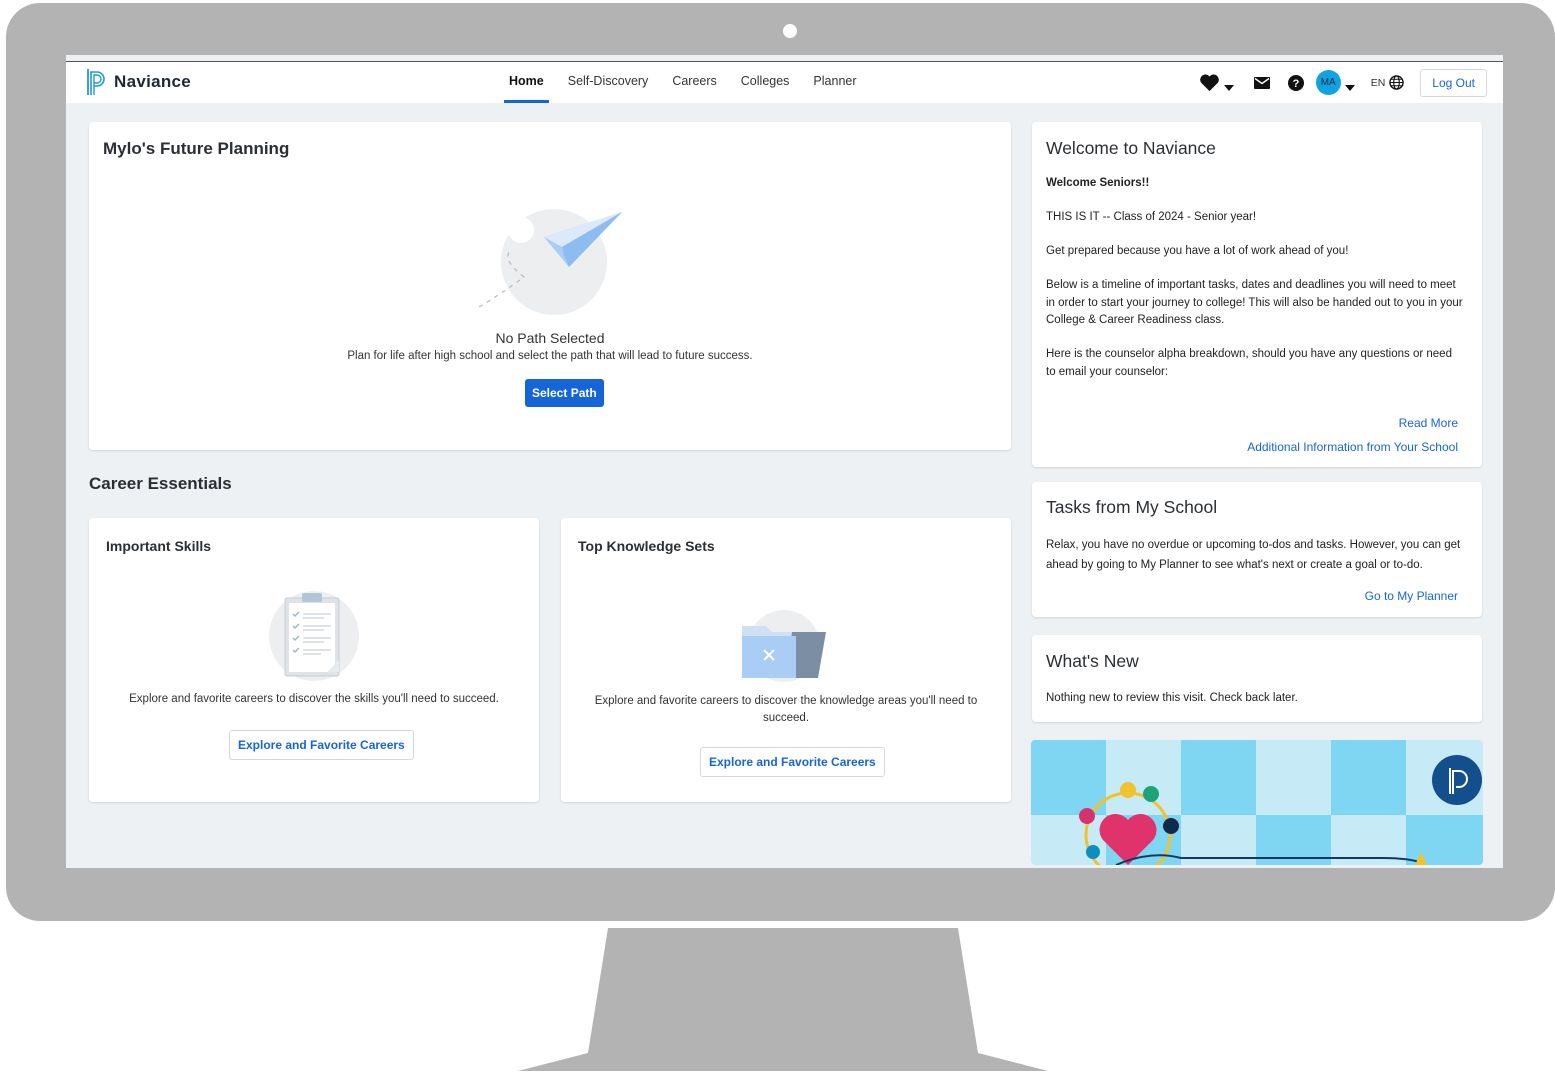  What do you see at coordinates (550, 338) in the screenshot?
I see `empty-state-title: No Path Selected` at bounding box center [550, 338].